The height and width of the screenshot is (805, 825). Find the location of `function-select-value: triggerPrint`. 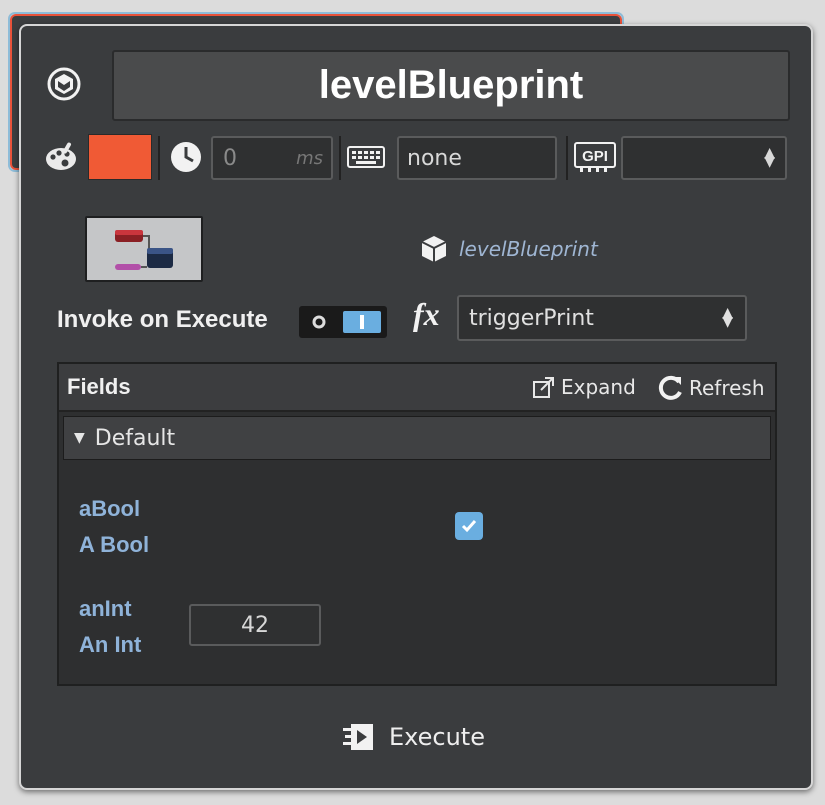

function-select-value: triggerPrint is located at coordinates (531, 318).